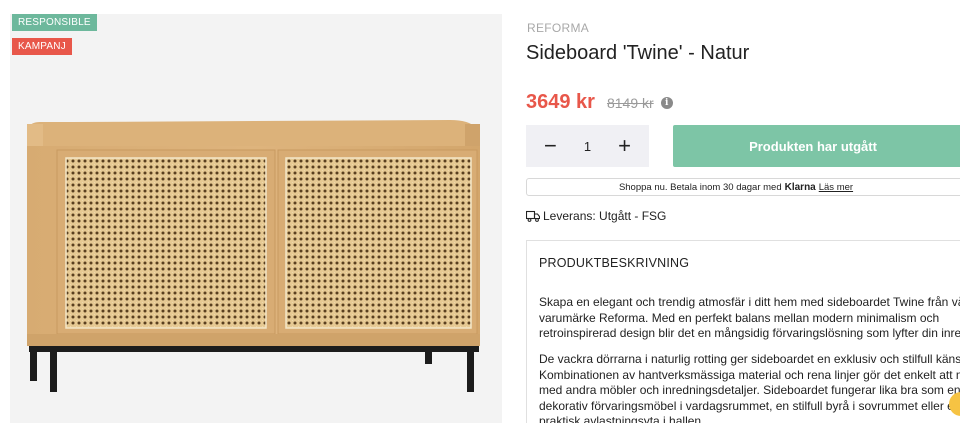 The image size is (960, 423). I want to click on original-price: 8149 kr, so click(630, 102).